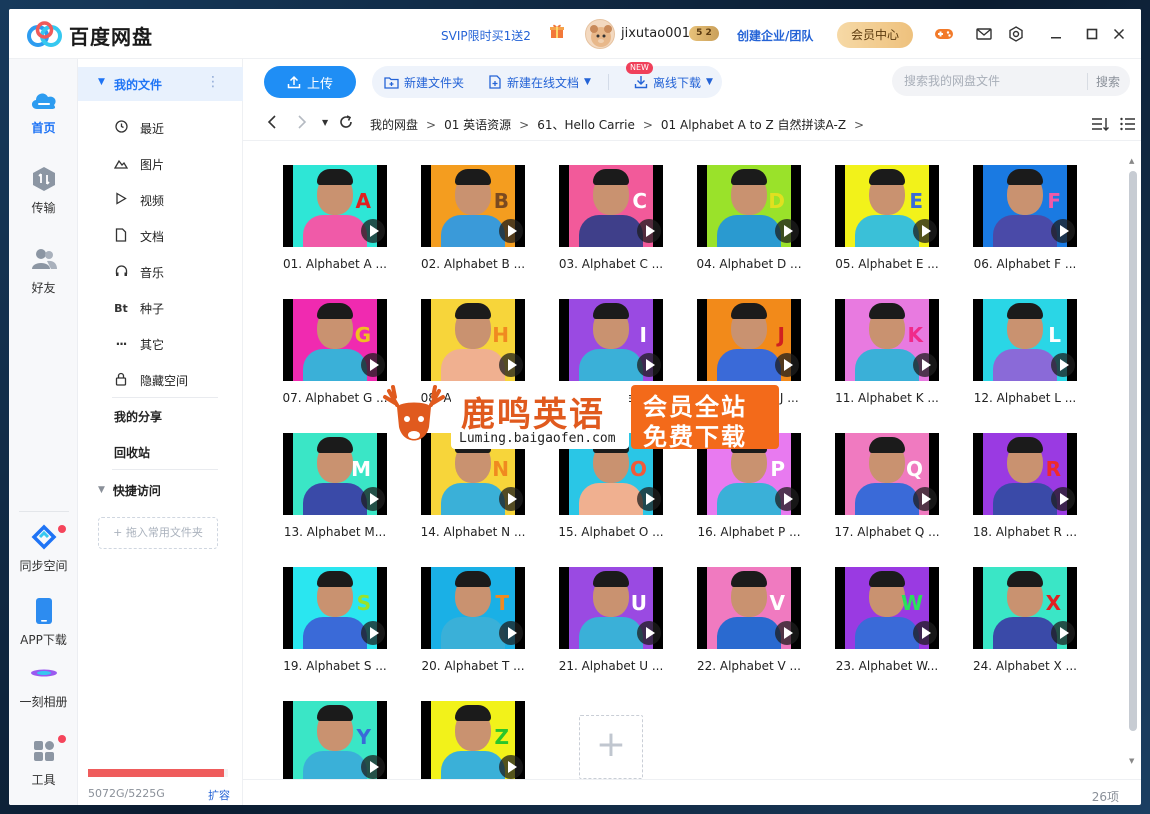 This screenshot has height=814, width=1150. I want to click on history-dropdown-icon: ▼, so click(325, 122).